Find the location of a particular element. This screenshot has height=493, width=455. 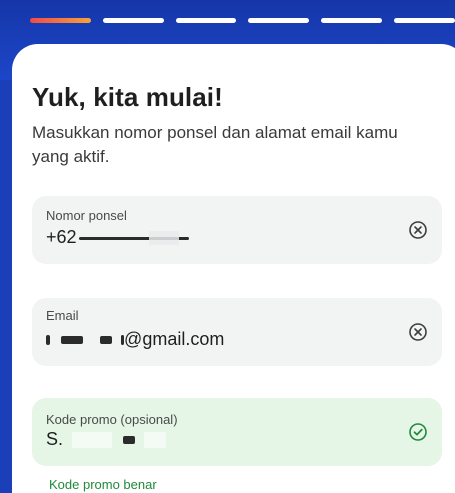

promo-label: Kode promo (opsional) is located at coordinates (112, 419).